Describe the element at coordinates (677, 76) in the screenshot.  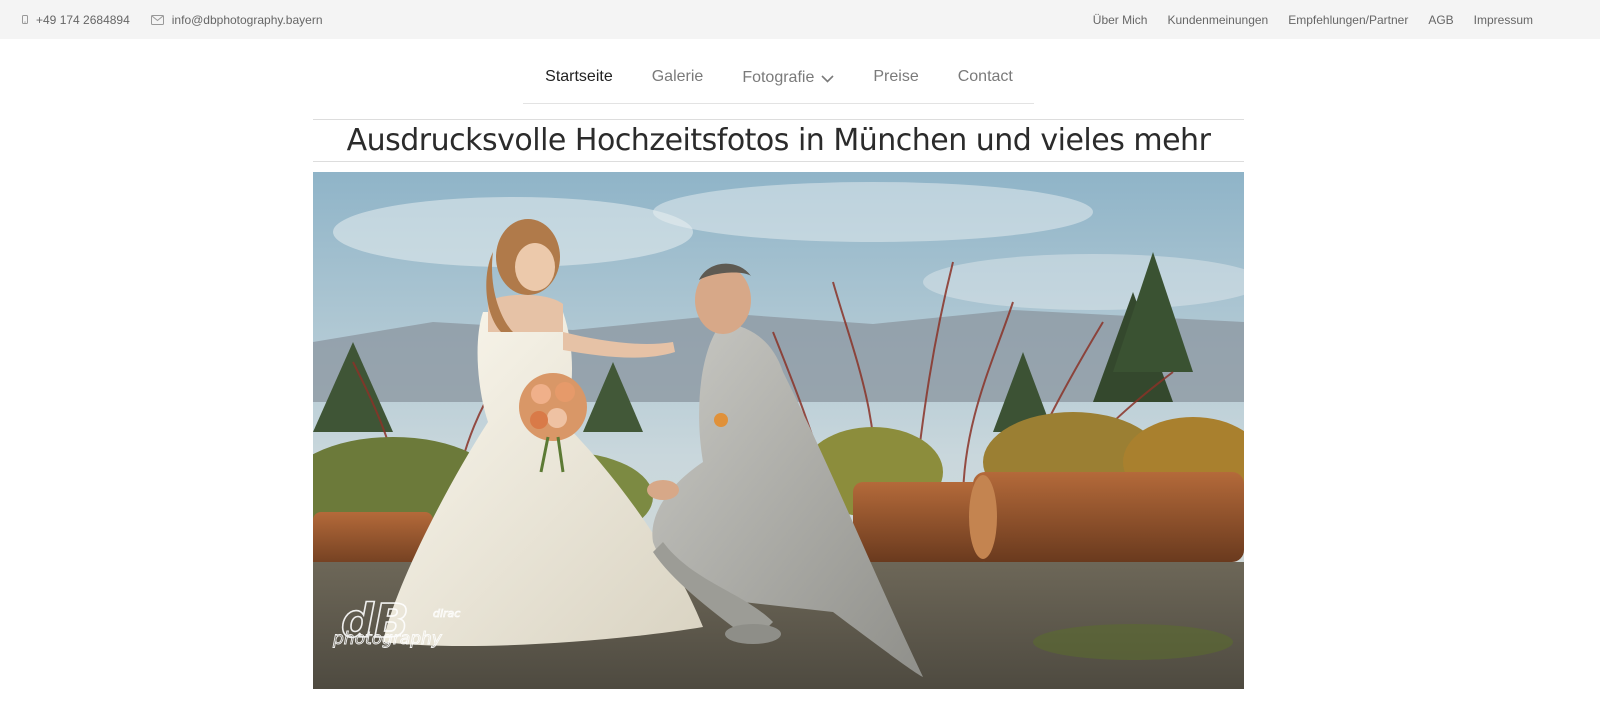
I see `nav-item-label: Galerie` at that location.